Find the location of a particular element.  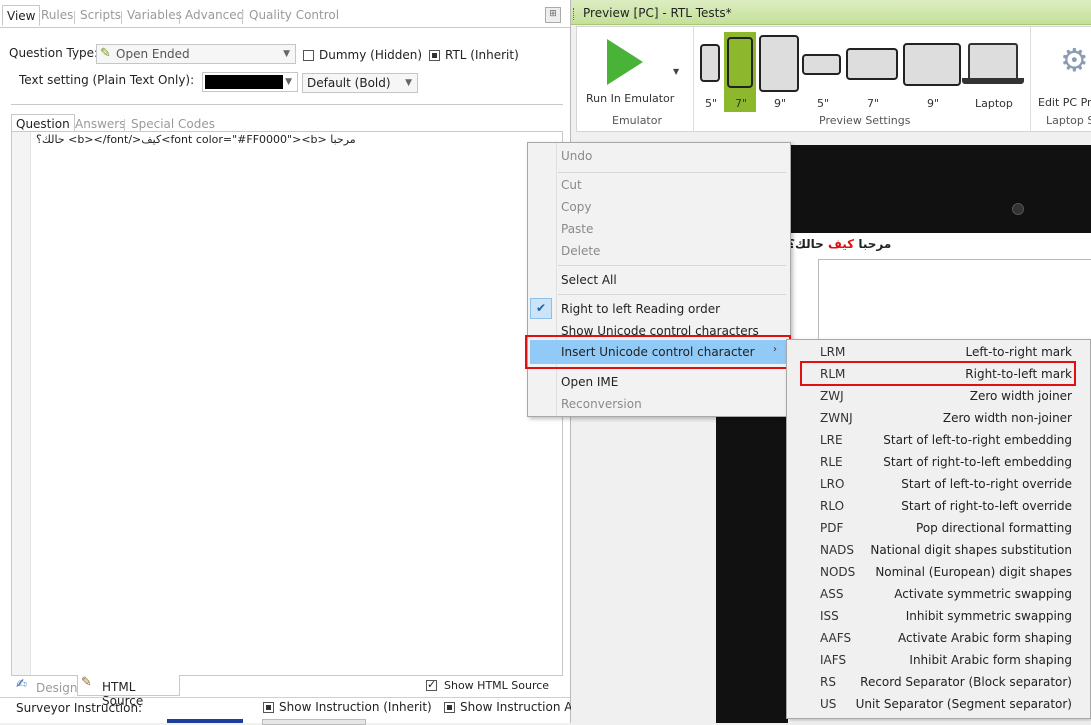

gear-icon: ⚙ is located at coordinates (1074, 60).